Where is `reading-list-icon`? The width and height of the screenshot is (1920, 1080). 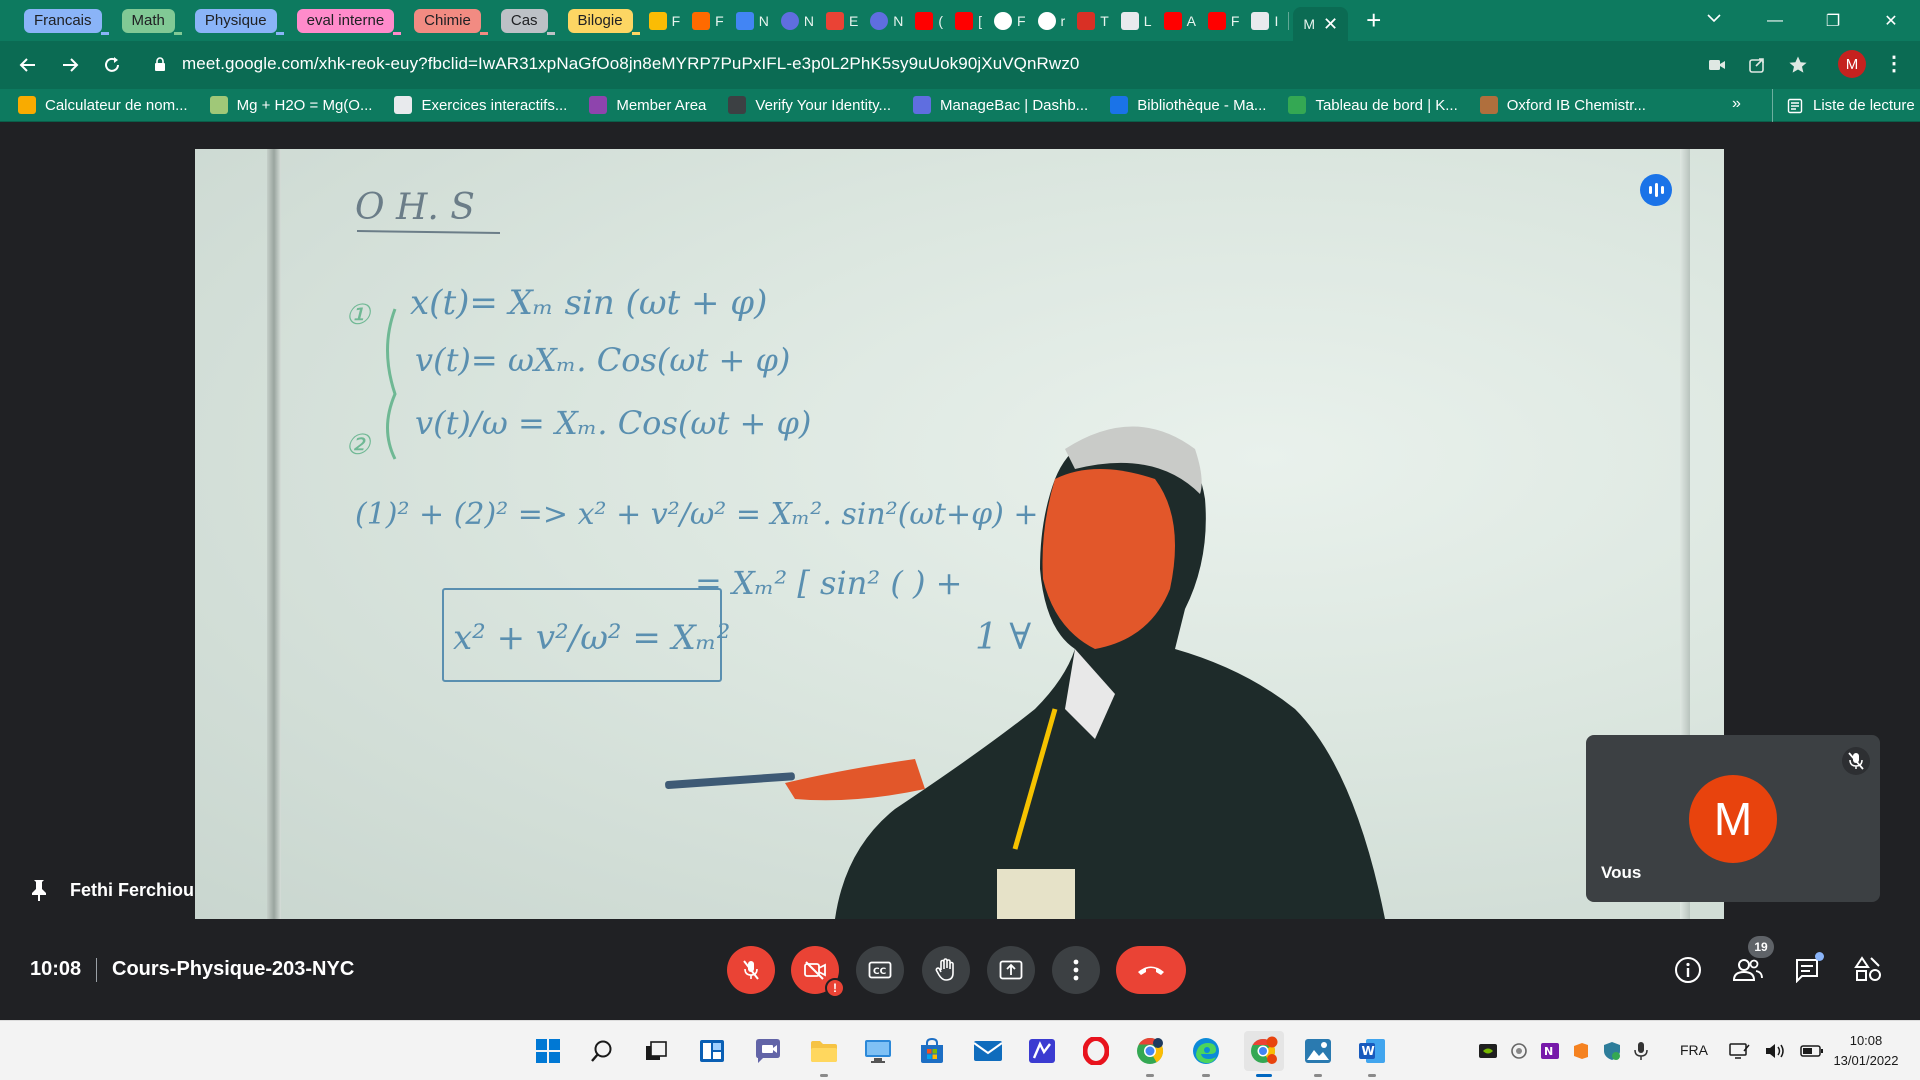 reading-list-icon is located at coordinates (1795, 105).